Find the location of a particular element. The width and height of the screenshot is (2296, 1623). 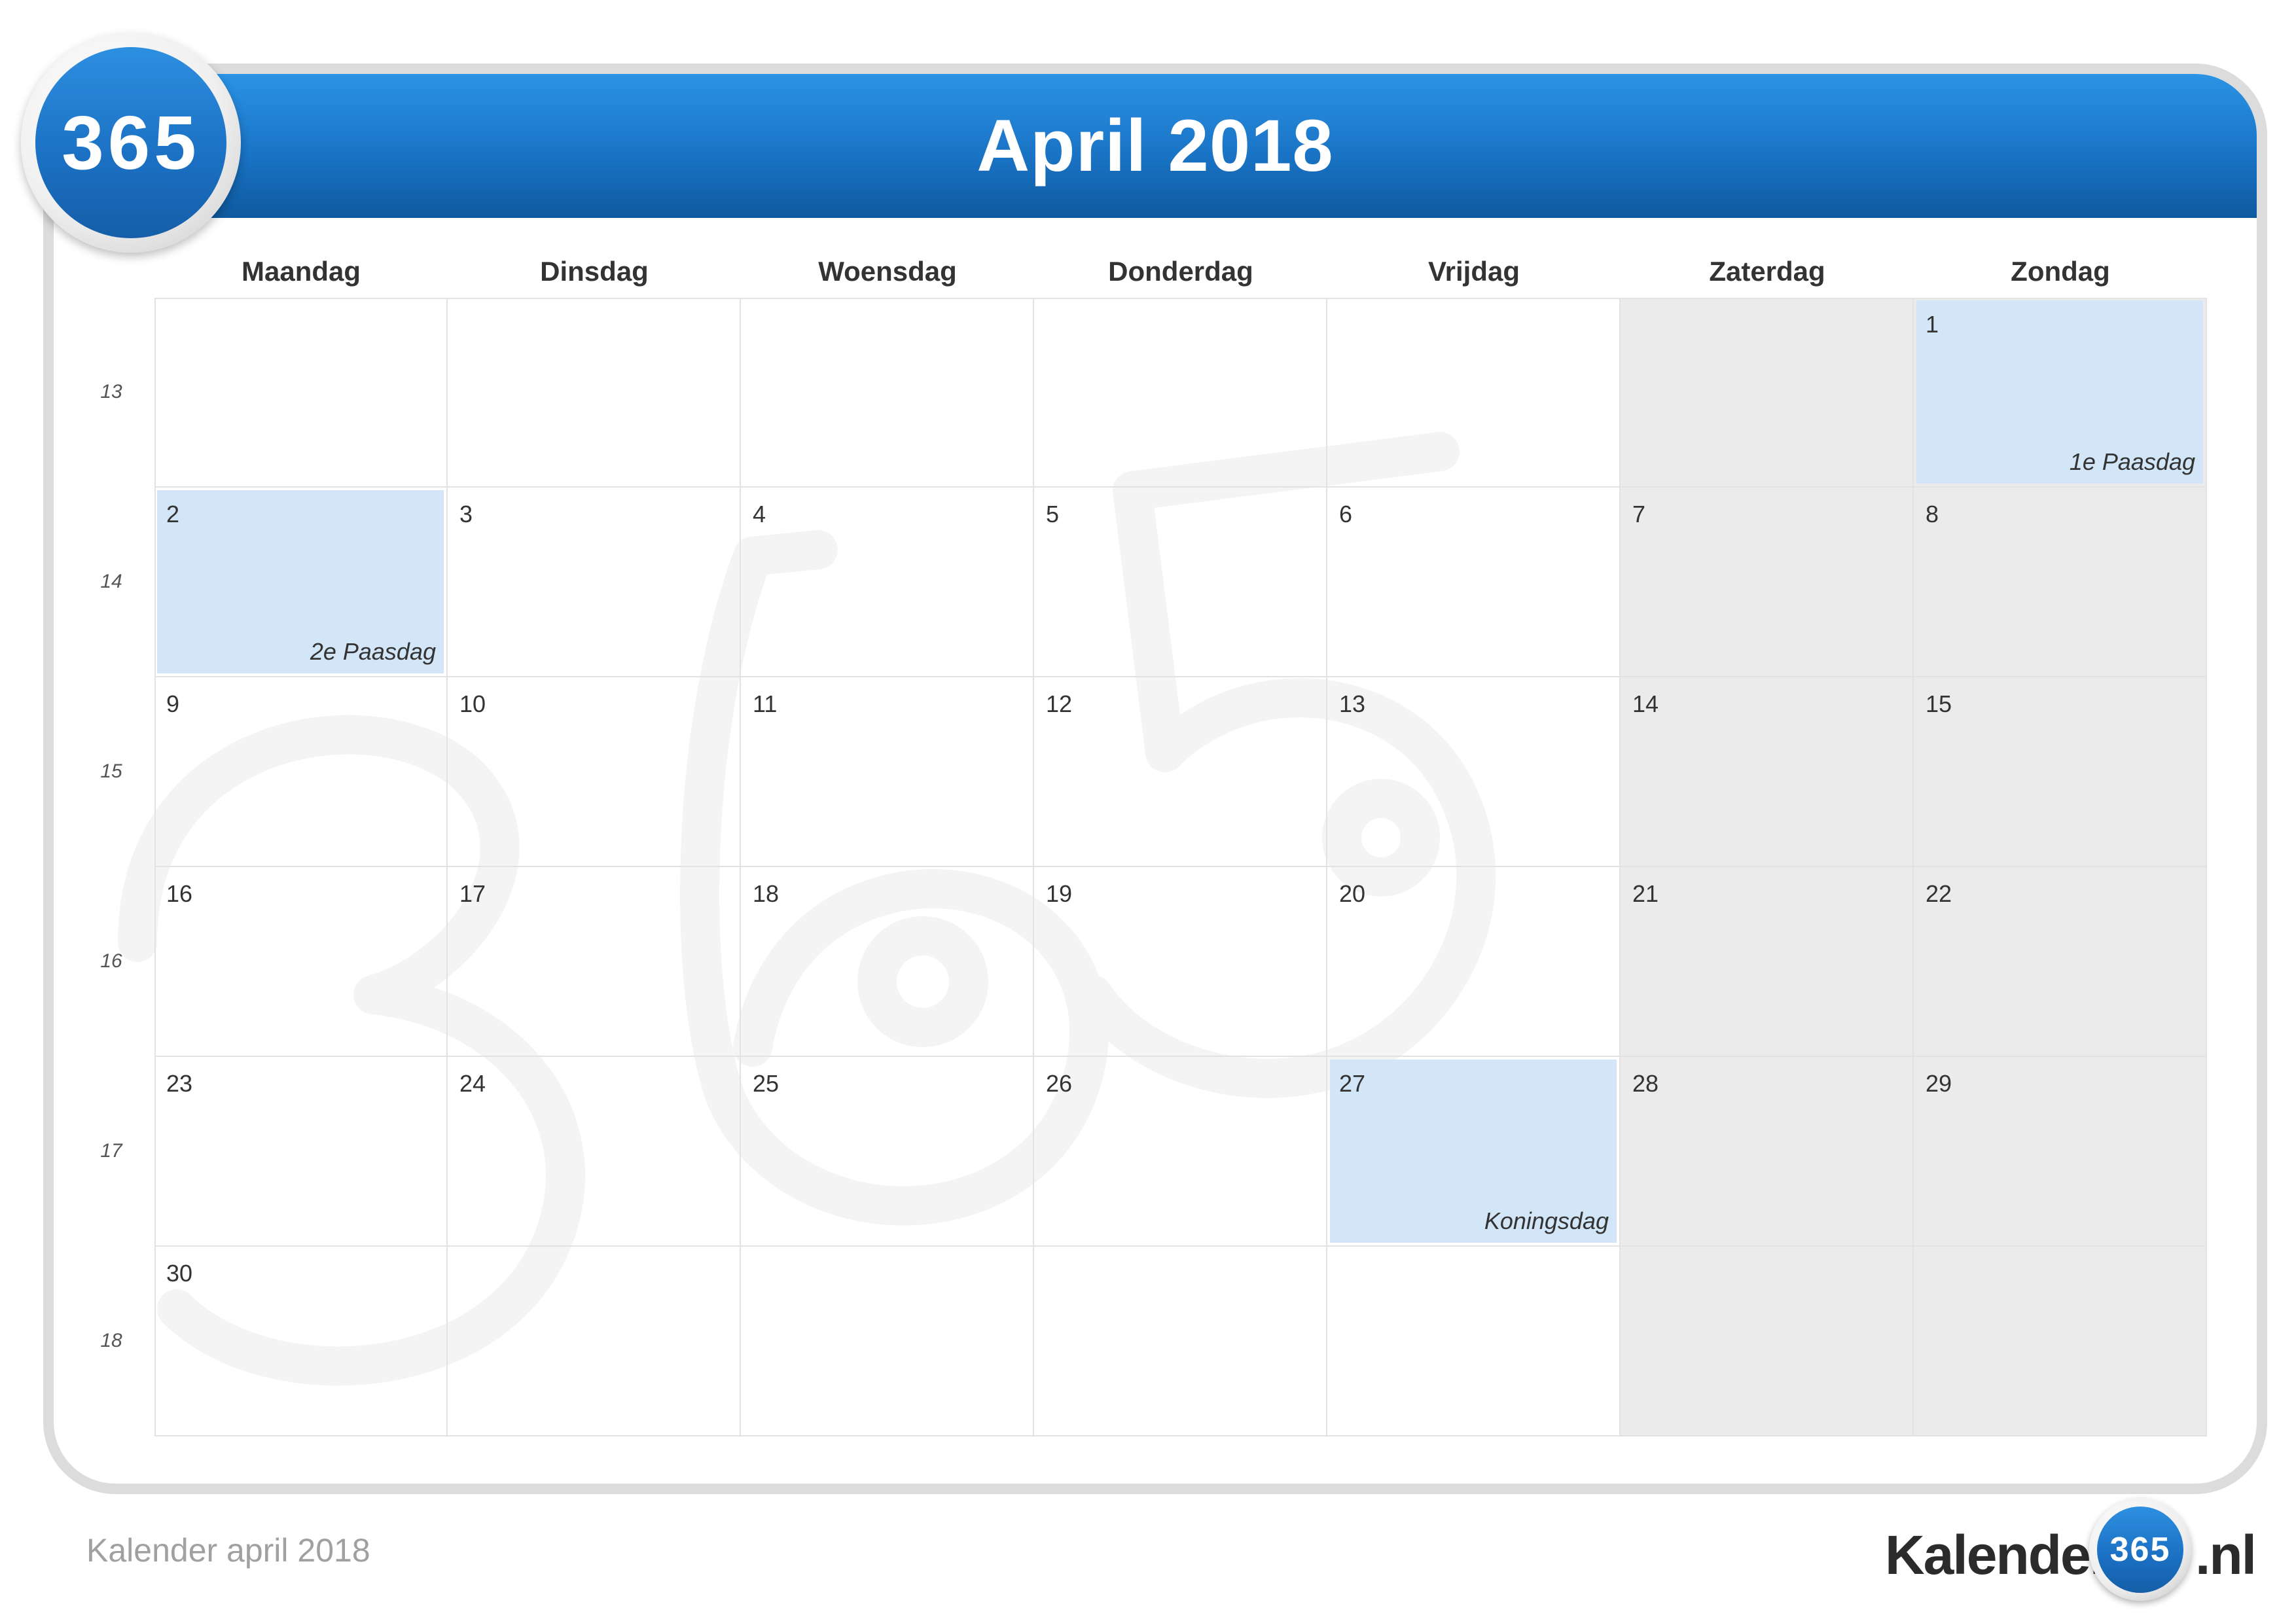

day-number: 12 is located at coordinates (1059, 703).